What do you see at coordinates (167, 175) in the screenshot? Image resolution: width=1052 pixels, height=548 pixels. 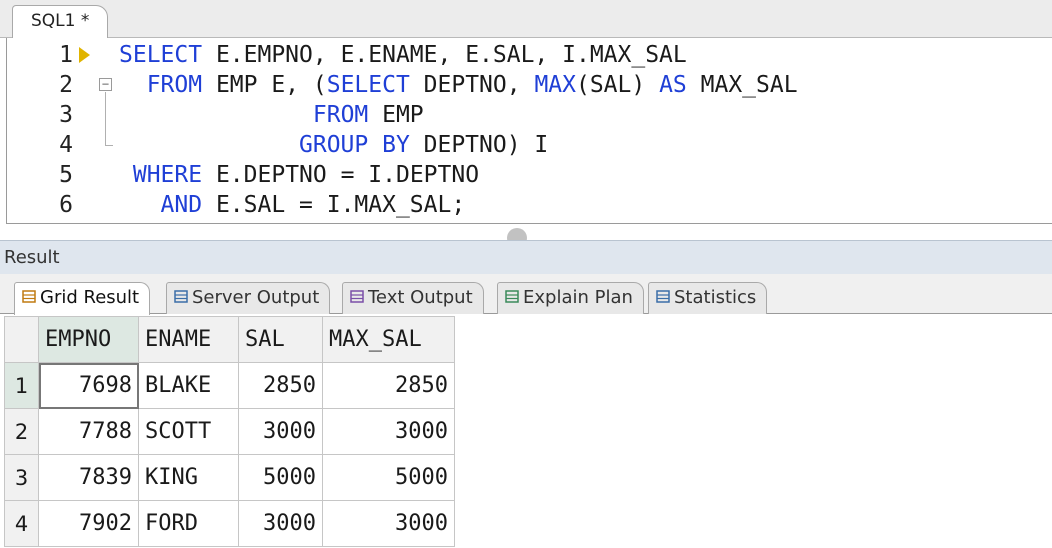 I see `sql-keyword: WHERE` at bounding box center [167, 175].